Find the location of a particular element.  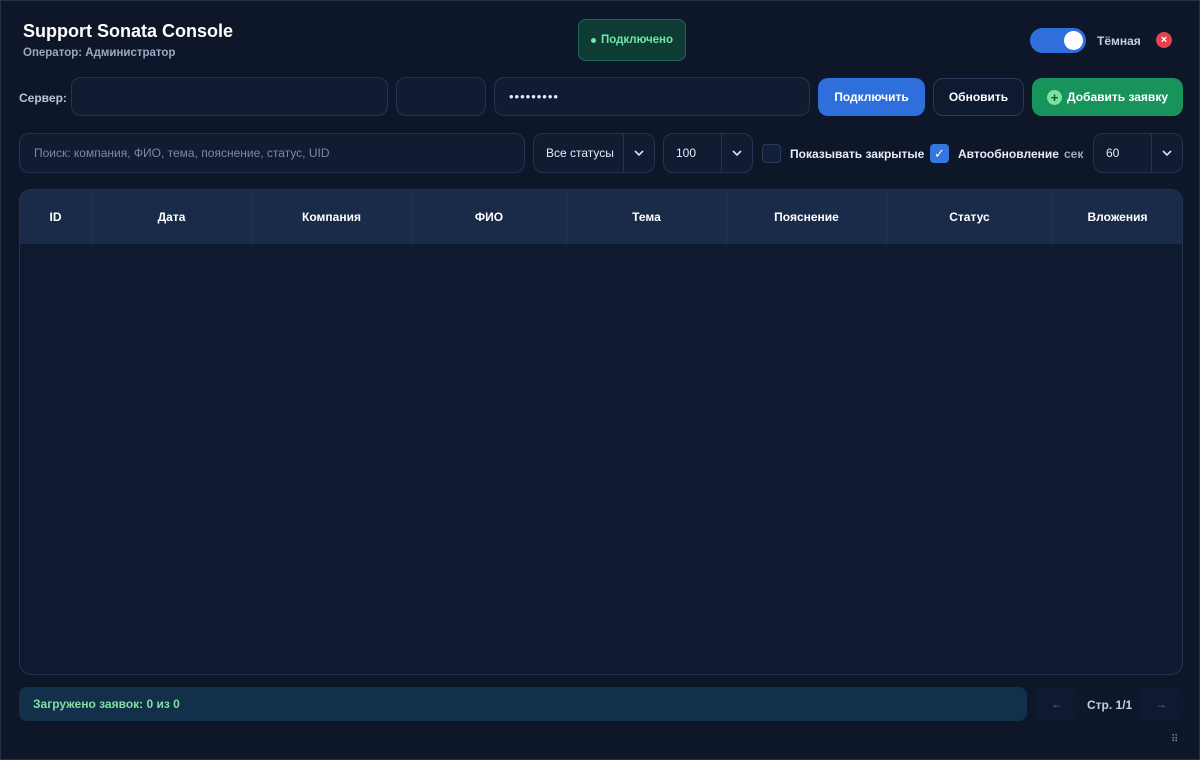

page-indicator: Стр. 1/1 is located at coordinates (1110, 705).